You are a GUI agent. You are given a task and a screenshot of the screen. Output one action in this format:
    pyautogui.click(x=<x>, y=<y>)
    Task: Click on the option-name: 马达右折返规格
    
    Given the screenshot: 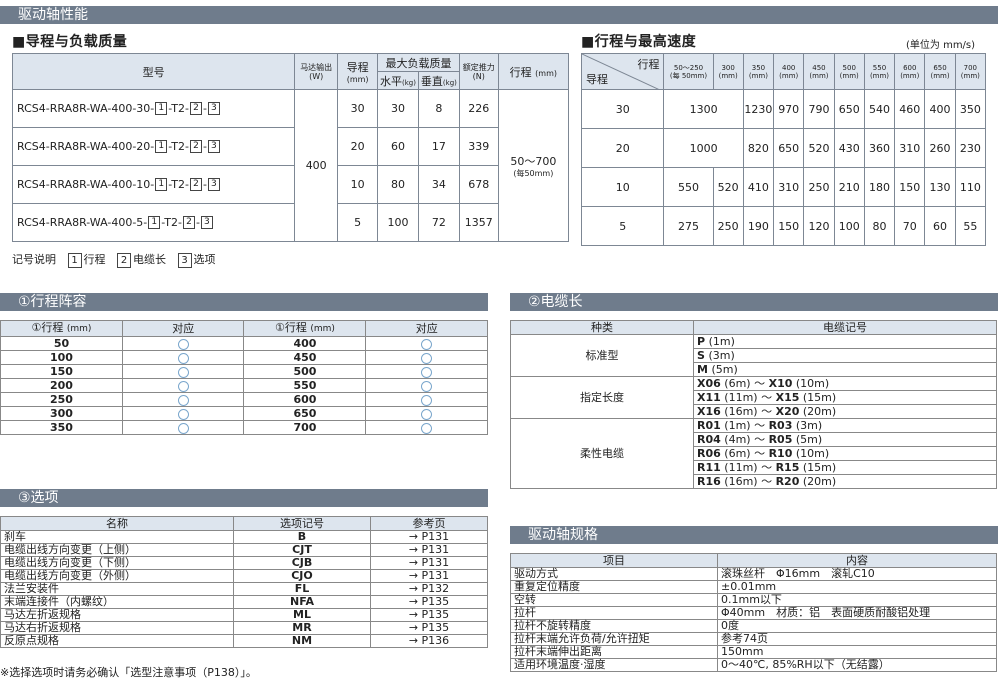 What is the action you would take?
    pyautogui.click(x=117, y=628)
    